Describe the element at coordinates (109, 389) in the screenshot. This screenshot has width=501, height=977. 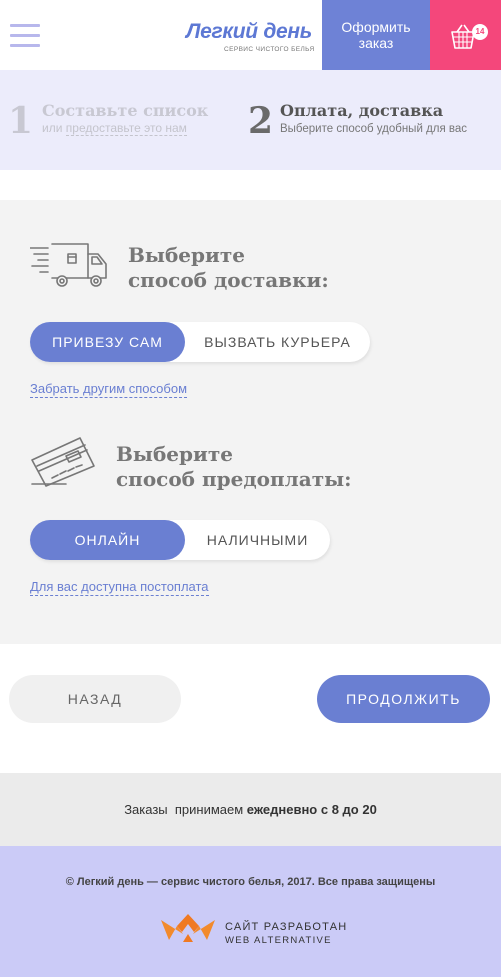
I see `other-pickup-link: Забрать другим способом` at that location.